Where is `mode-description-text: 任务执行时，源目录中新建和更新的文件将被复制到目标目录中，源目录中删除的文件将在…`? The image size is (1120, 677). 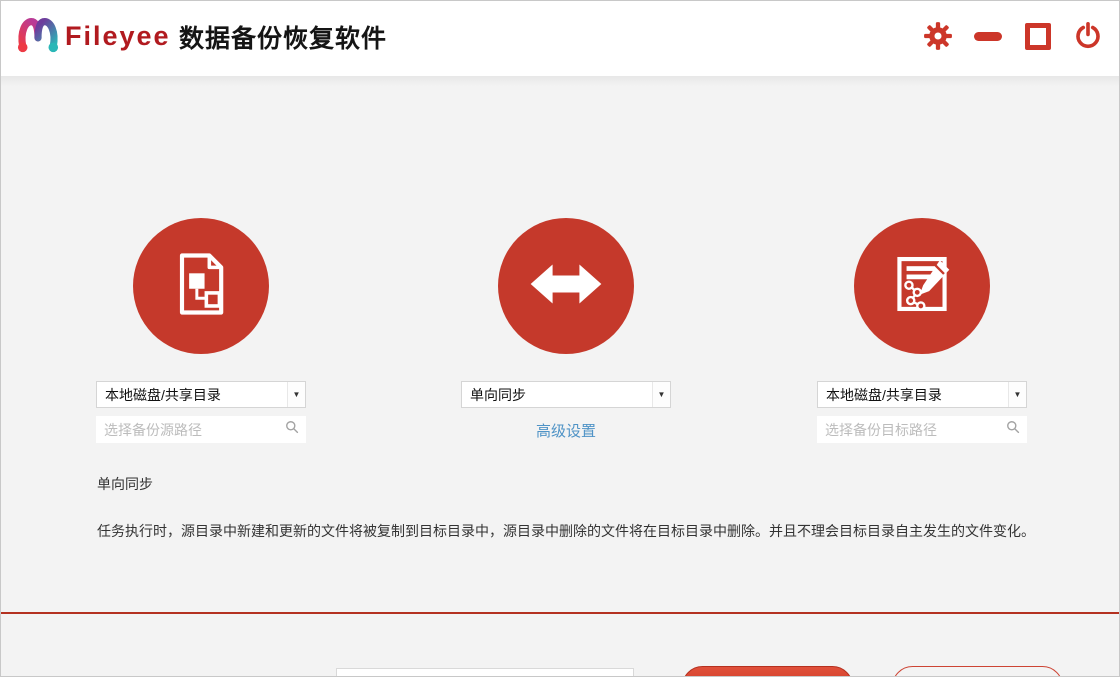
mode-description-text: 任务执行时，源目录中新建和更新的文件将被复制到目标目录中，源目录中删除的文件将在… is located at coordinates (566, 531).